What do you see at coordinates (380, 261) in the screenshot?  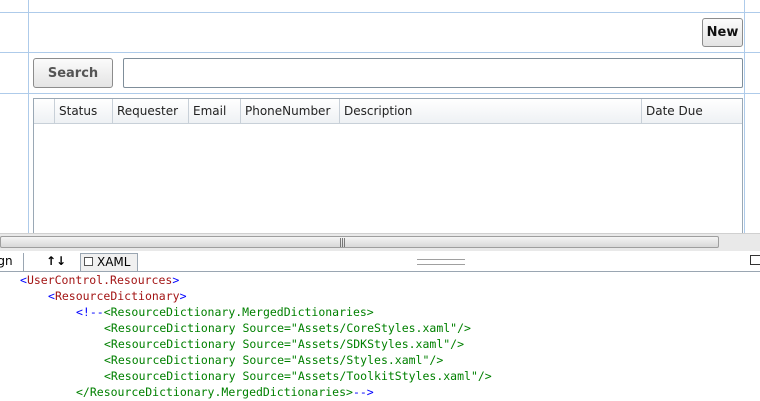 I see `view-tab-strip: ign ↑↓ XAML` at bounding box center [380, 261].